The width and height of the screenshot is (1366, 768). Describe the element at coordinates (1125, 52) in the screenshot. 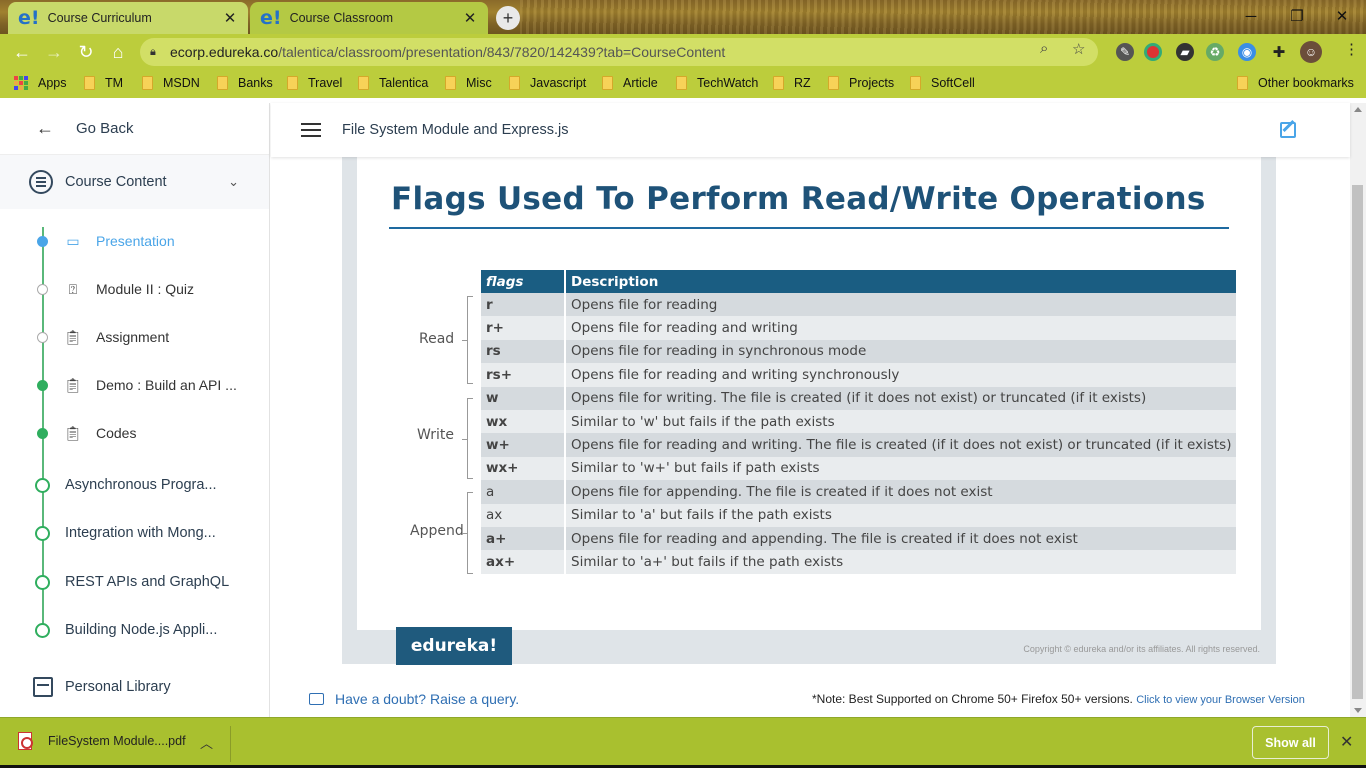

I see `extension-pen-icon: ✎` at that location.